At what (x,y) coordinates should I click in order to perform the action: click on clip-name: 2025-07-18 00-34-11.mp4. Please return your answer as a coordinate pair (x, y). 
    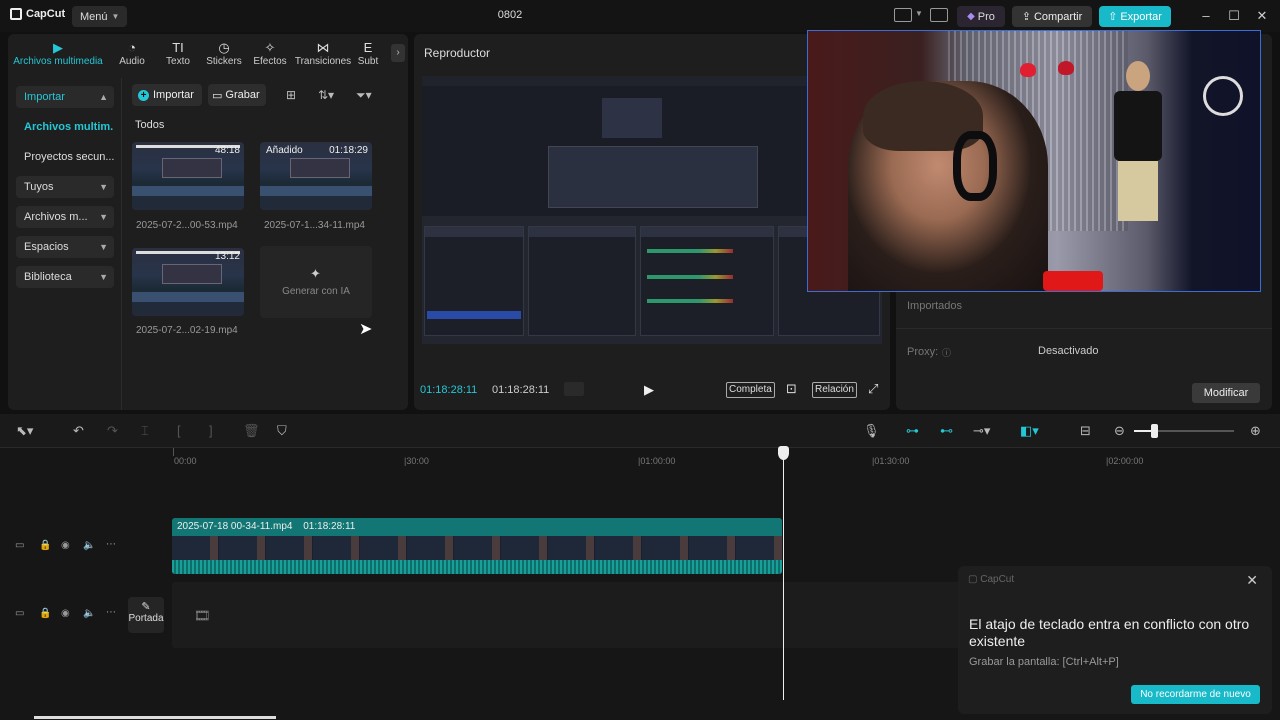
    Looking at the image, I should click on (235, 526).